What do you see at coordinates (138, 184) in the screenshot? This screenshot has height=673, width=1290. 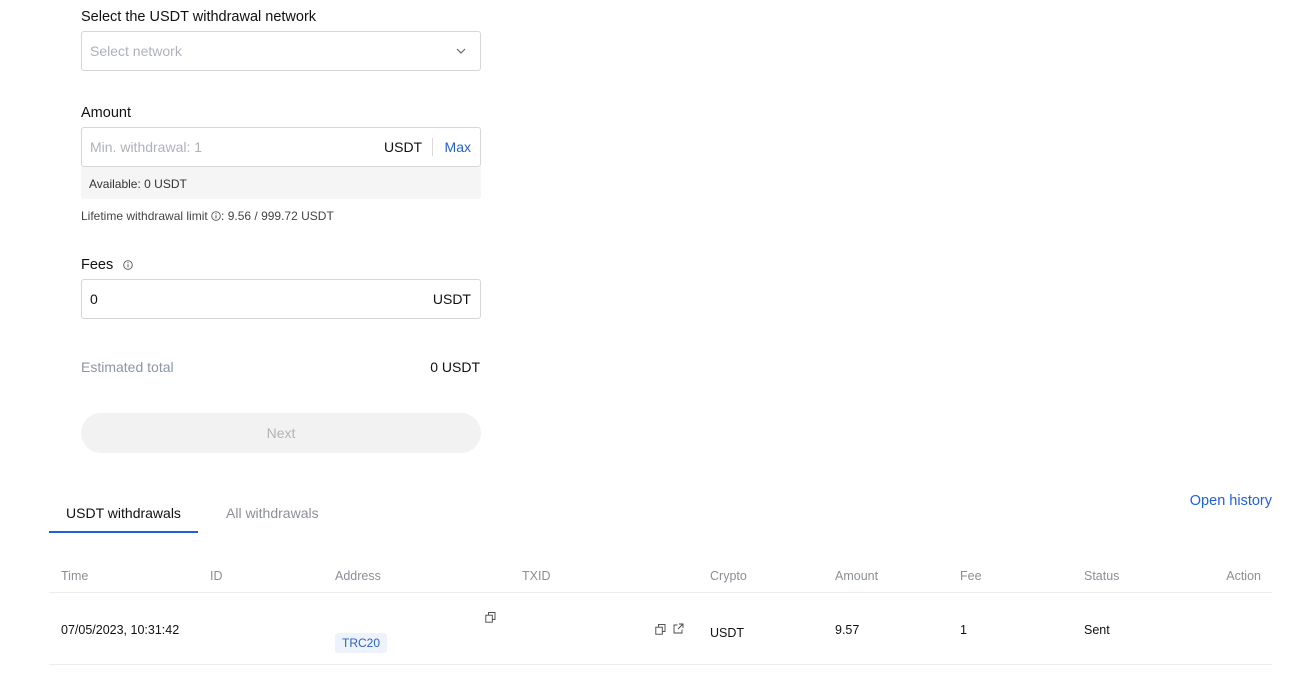 I see `available-balance: Available: 0 USDT` at bounding box center [138, 184].